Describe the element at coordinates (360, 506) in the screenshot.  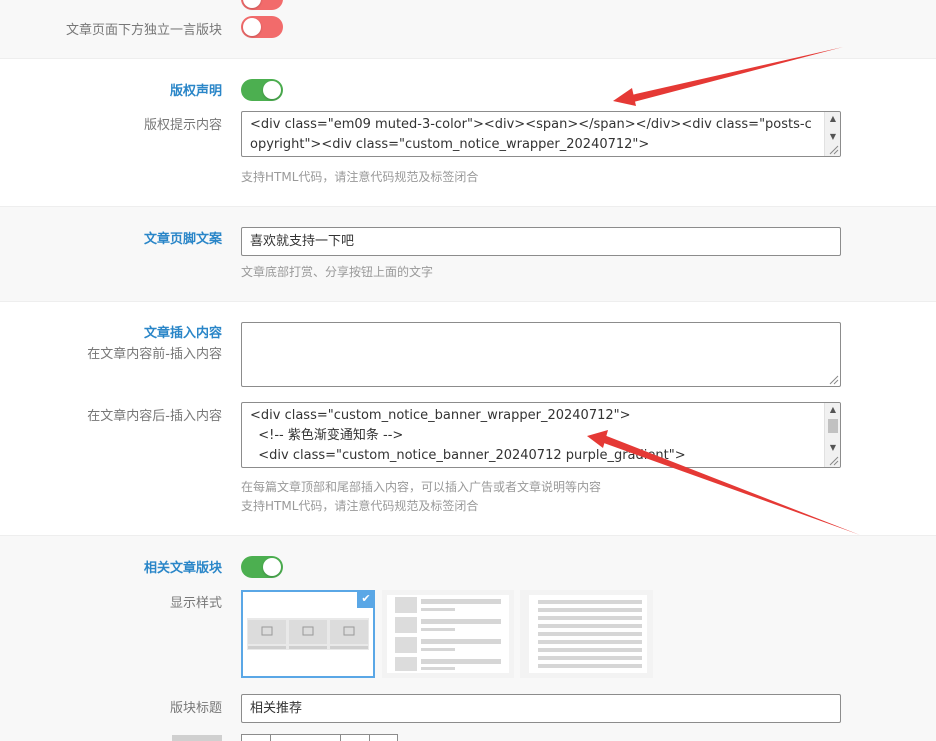
I see `insert-hint-2: 支持HTML代码，请注意代码规范及标签闭合` at that location.